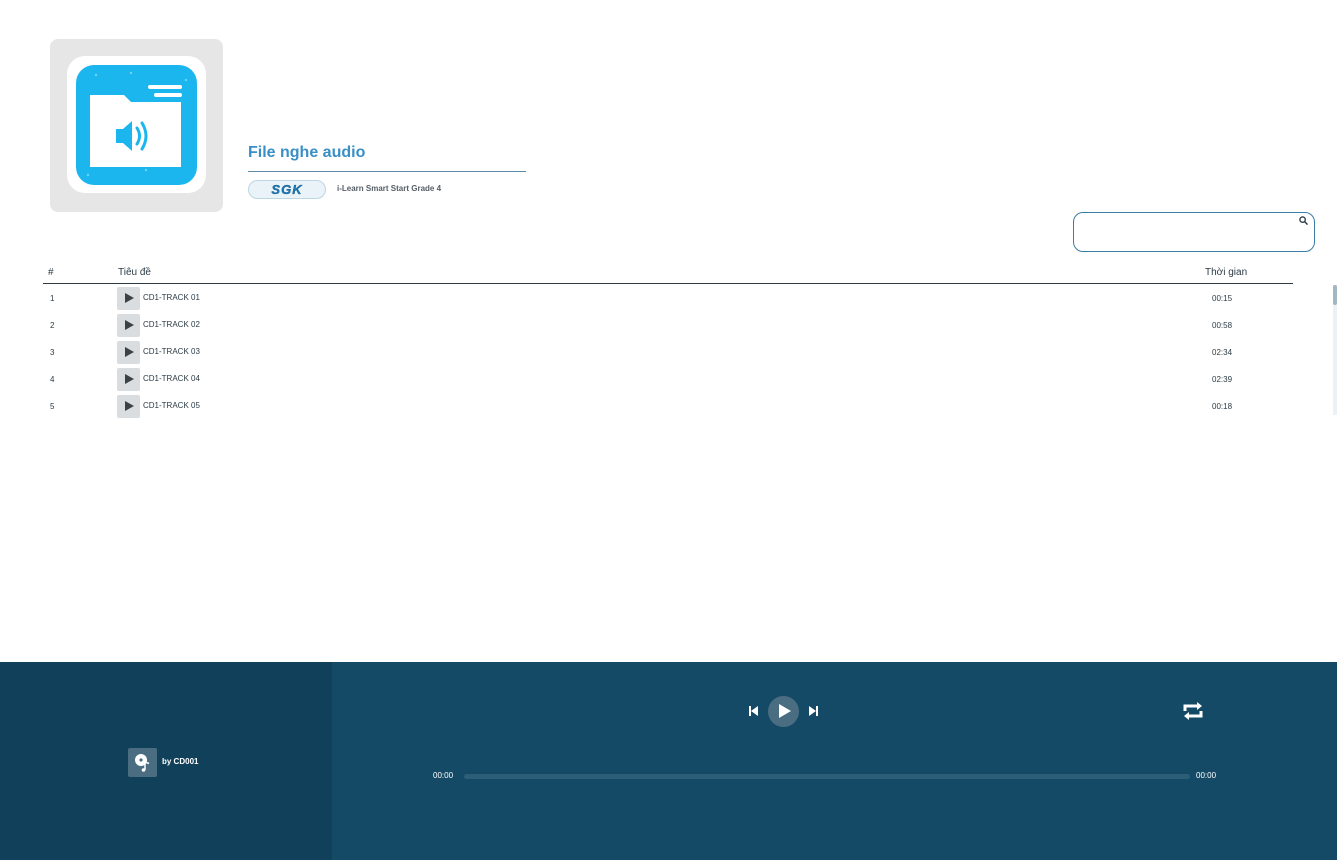 This screenshot has height=860, width=1337. What do you see at coordinates (171, 405) in the screenshot?
I see `track-title: CD1-TRACK 05` at bounding box center [171, 405].